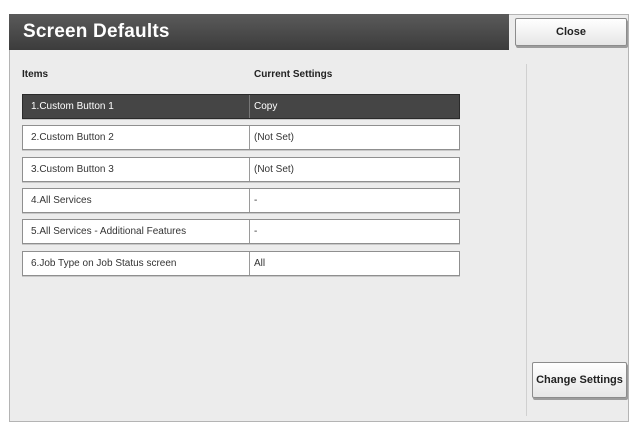 Image resolution: width=634 pixels, height=427 pixels. What do you see at coordinates (136, 137) in the screenshot?
I see `row-item-label: 2.Custom Button 2` at bounding box center [136, 137].